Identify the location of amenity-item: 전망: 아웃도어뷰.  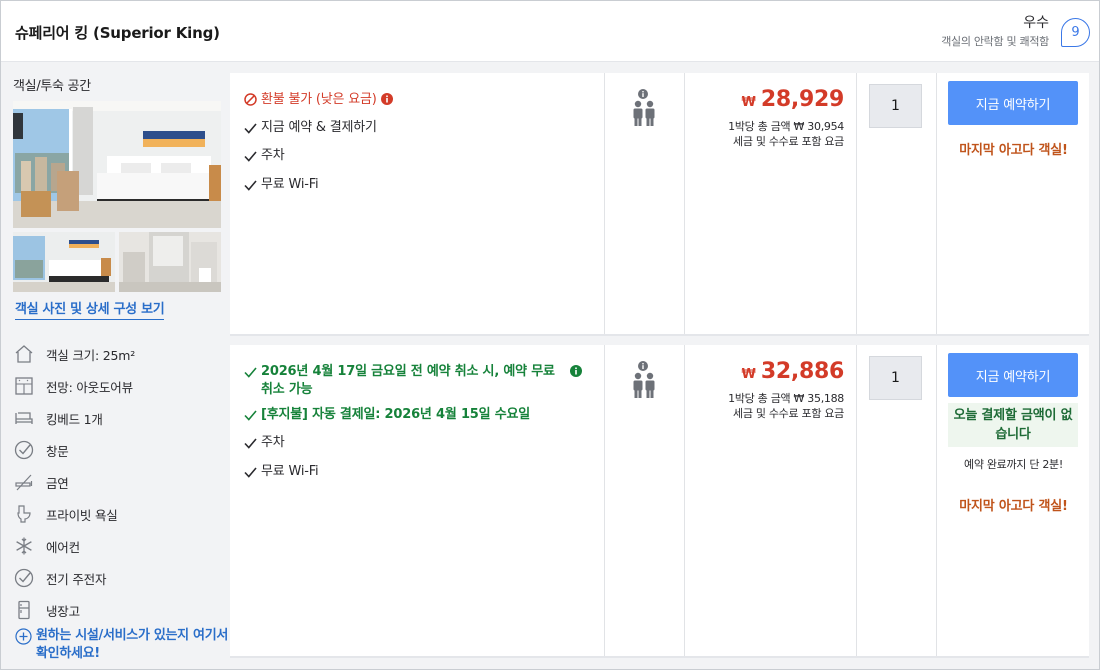
(120, 386).